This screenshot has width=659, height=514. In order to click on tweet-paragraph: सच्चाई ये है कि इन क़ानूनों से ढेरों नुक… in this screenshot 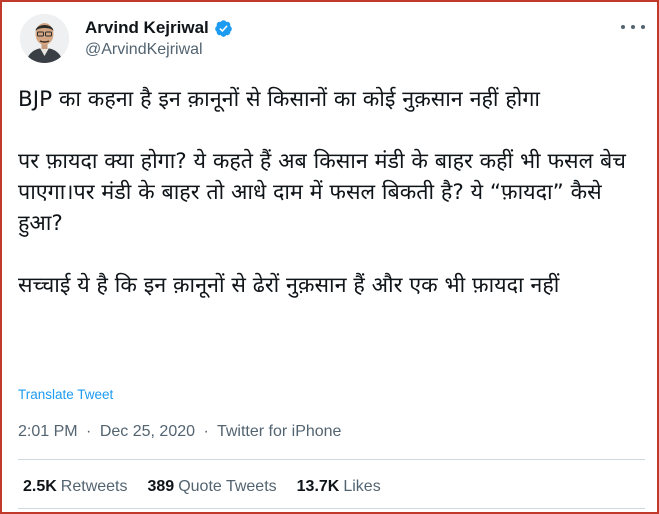, I will do `click(289, 285)`.